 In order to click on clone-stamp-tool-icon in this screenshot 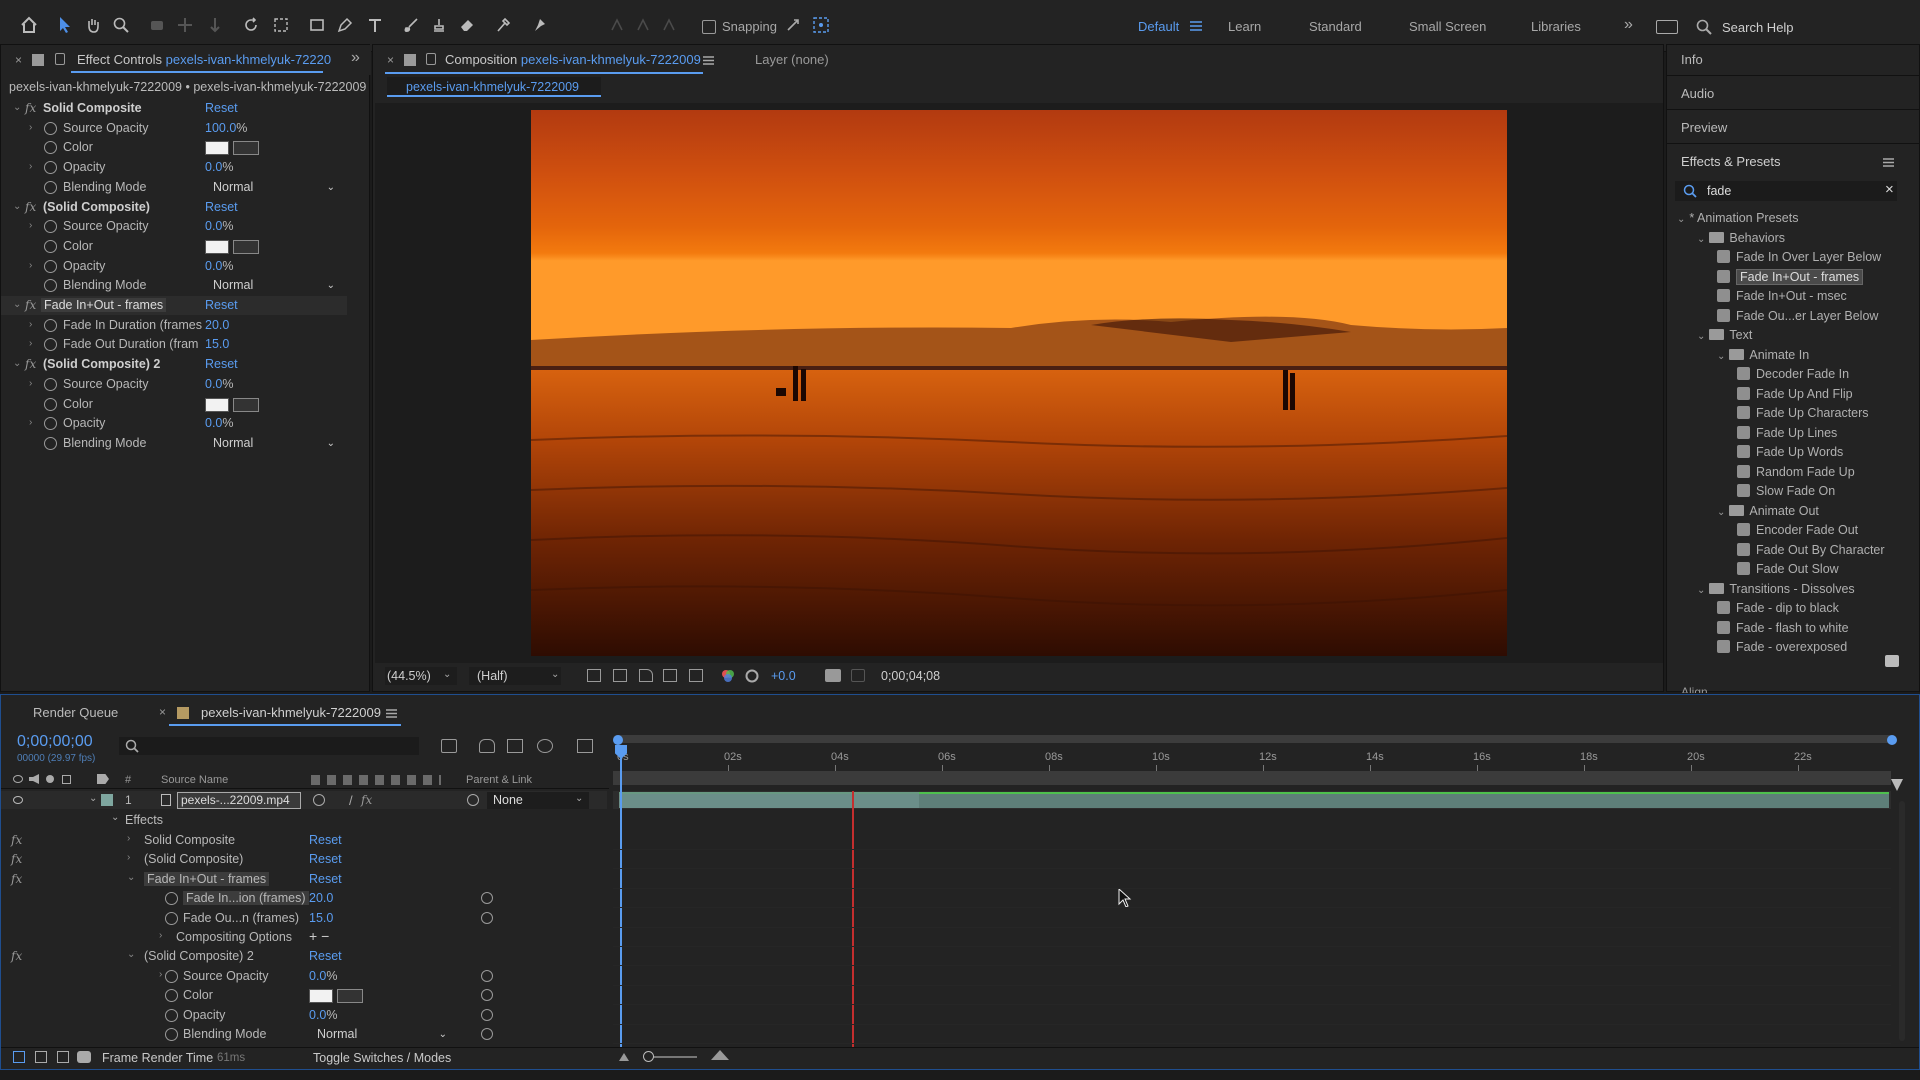, I will do `click(439, 25)`.